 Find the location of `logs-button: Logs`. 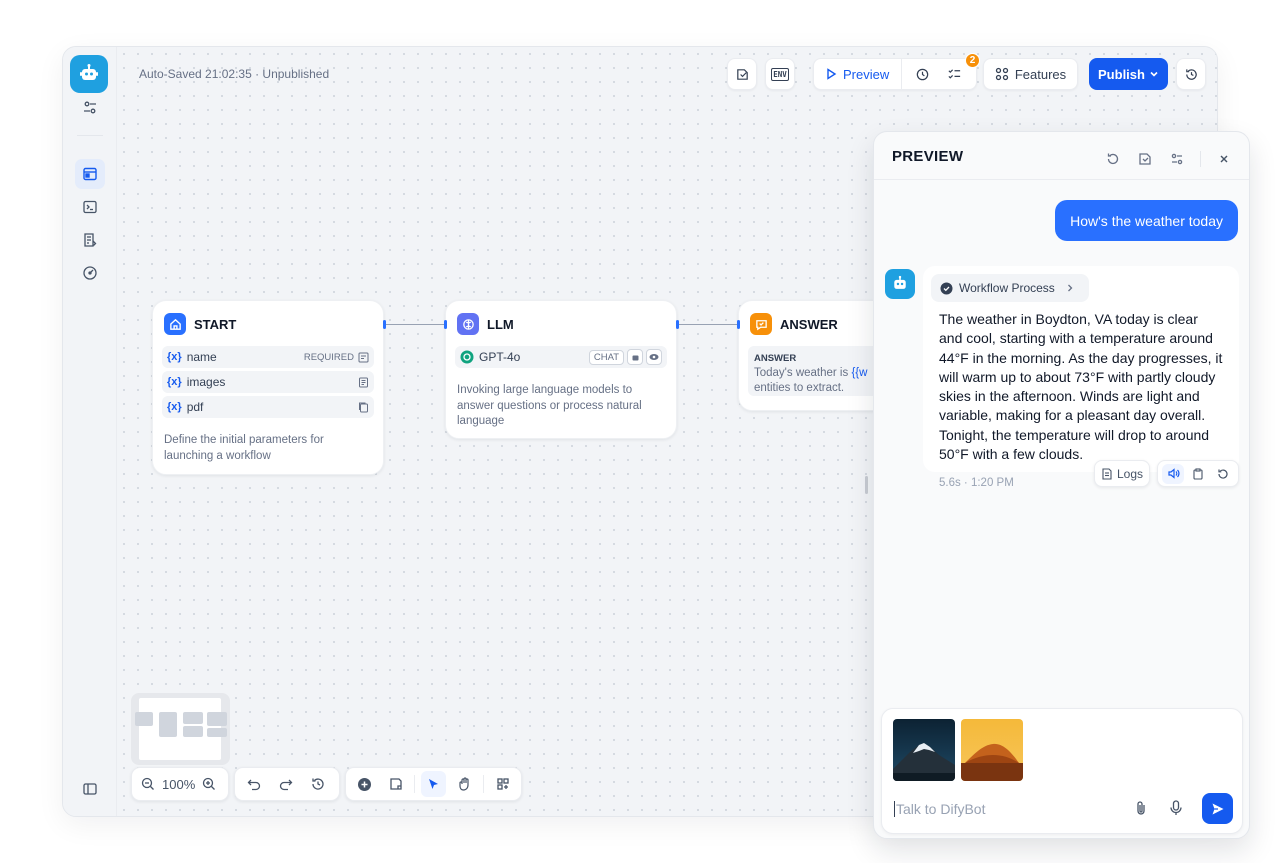

logs-button: Logs is located at coordinates (1122, 473).